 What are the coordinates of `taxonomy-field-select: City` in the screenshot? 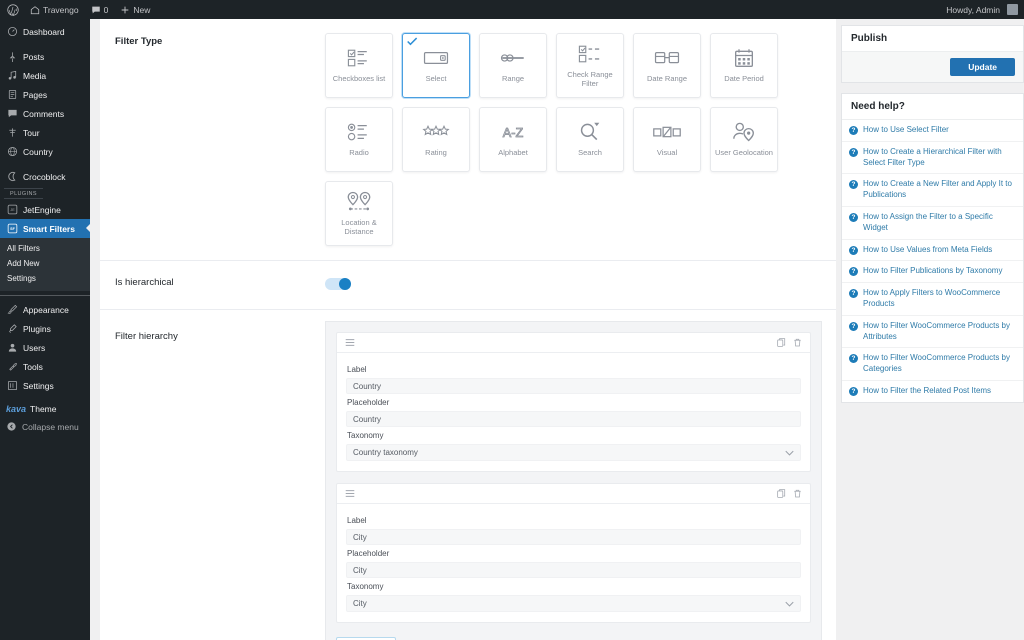 It's located at (573, 603).